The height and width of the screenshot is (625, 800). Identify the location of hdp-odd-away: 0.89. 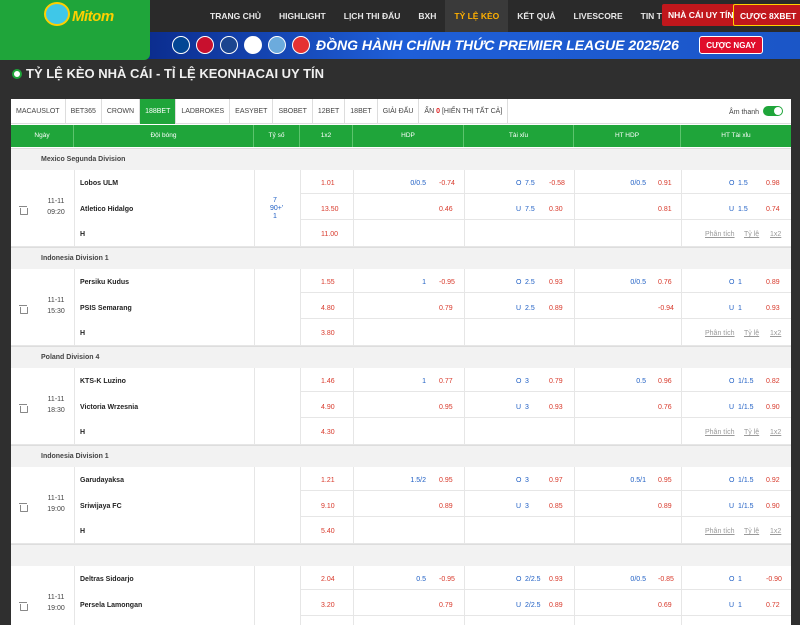
(446, 506).